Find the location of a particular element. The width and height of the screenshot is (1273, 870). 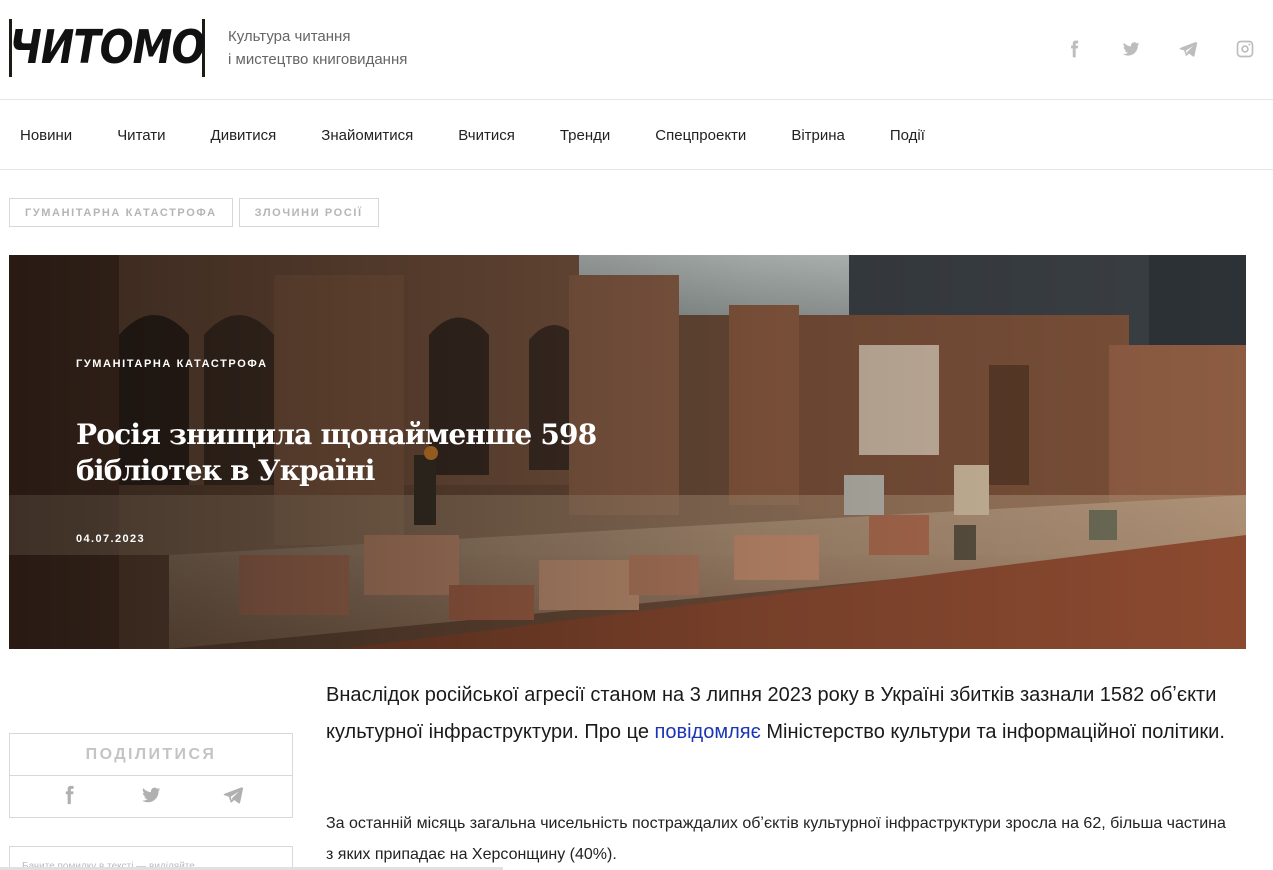

share-box: ПОДІЛИТИСЯ is located at coordinates (151, 775).